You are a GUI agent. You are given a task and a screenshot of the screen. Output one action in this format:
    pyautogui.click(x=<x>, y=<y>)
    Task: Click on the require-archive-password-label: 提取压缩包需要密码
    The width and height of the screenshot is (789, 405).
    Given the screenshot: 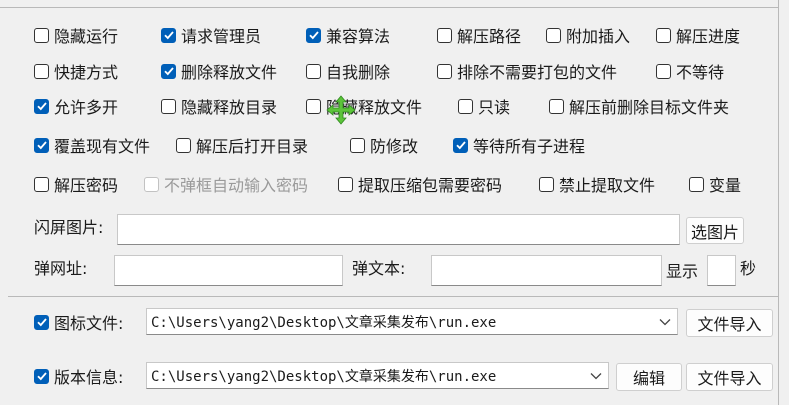 What is the action you would take?
    pyautogui.click(x=430, y=185)
    